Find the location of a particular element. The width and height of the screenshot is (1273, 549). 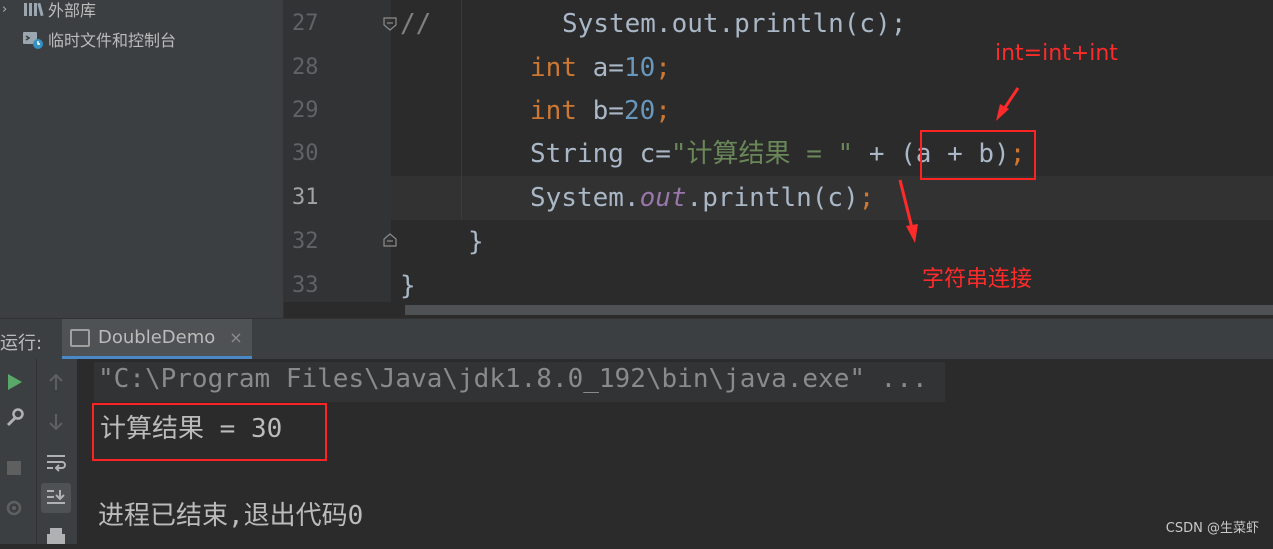

stop-button is located at coordinates (14, 468).